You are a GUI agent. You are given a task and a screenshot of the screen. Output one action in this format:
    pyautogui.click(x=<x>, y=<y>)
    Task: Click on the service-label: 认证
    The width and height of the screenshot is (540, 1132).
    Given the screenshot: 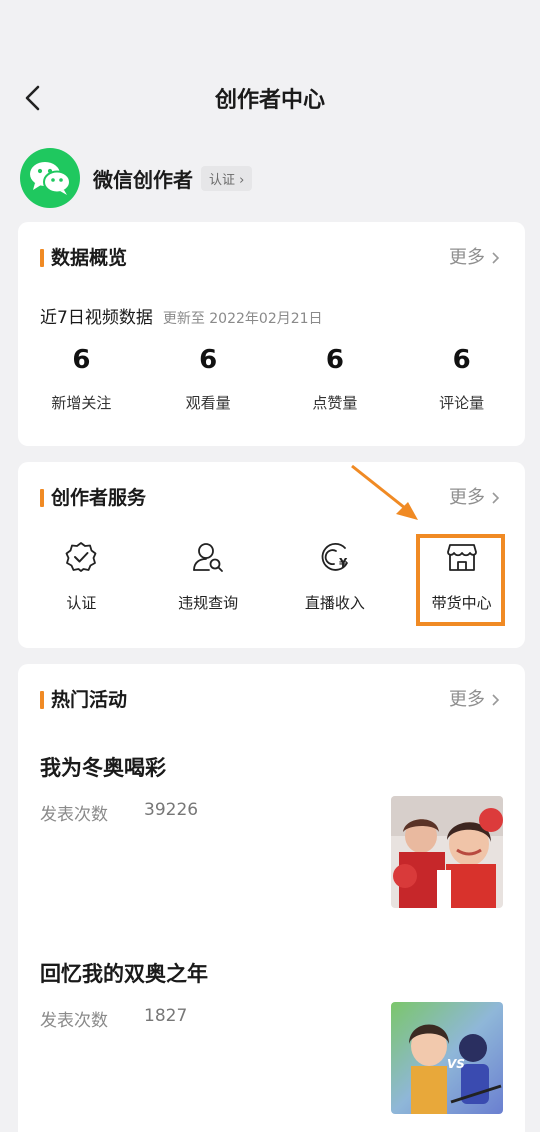 What is the action you would take?
    pyautogui.click(x=81, y=603)
    